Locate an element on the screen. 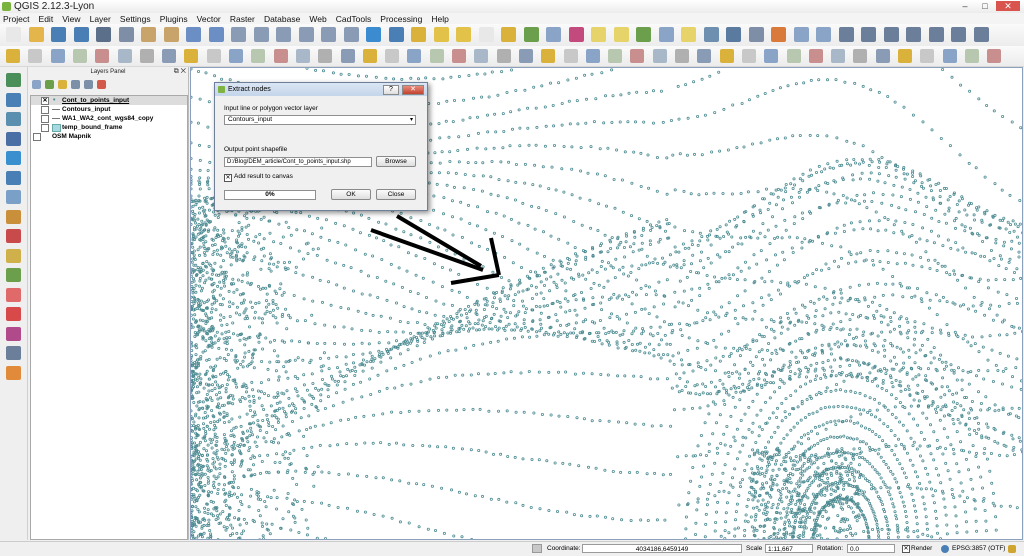 The width and height of the screenshot is (1024, 556). orthogonal-icon is located at coordinates (749, 56).